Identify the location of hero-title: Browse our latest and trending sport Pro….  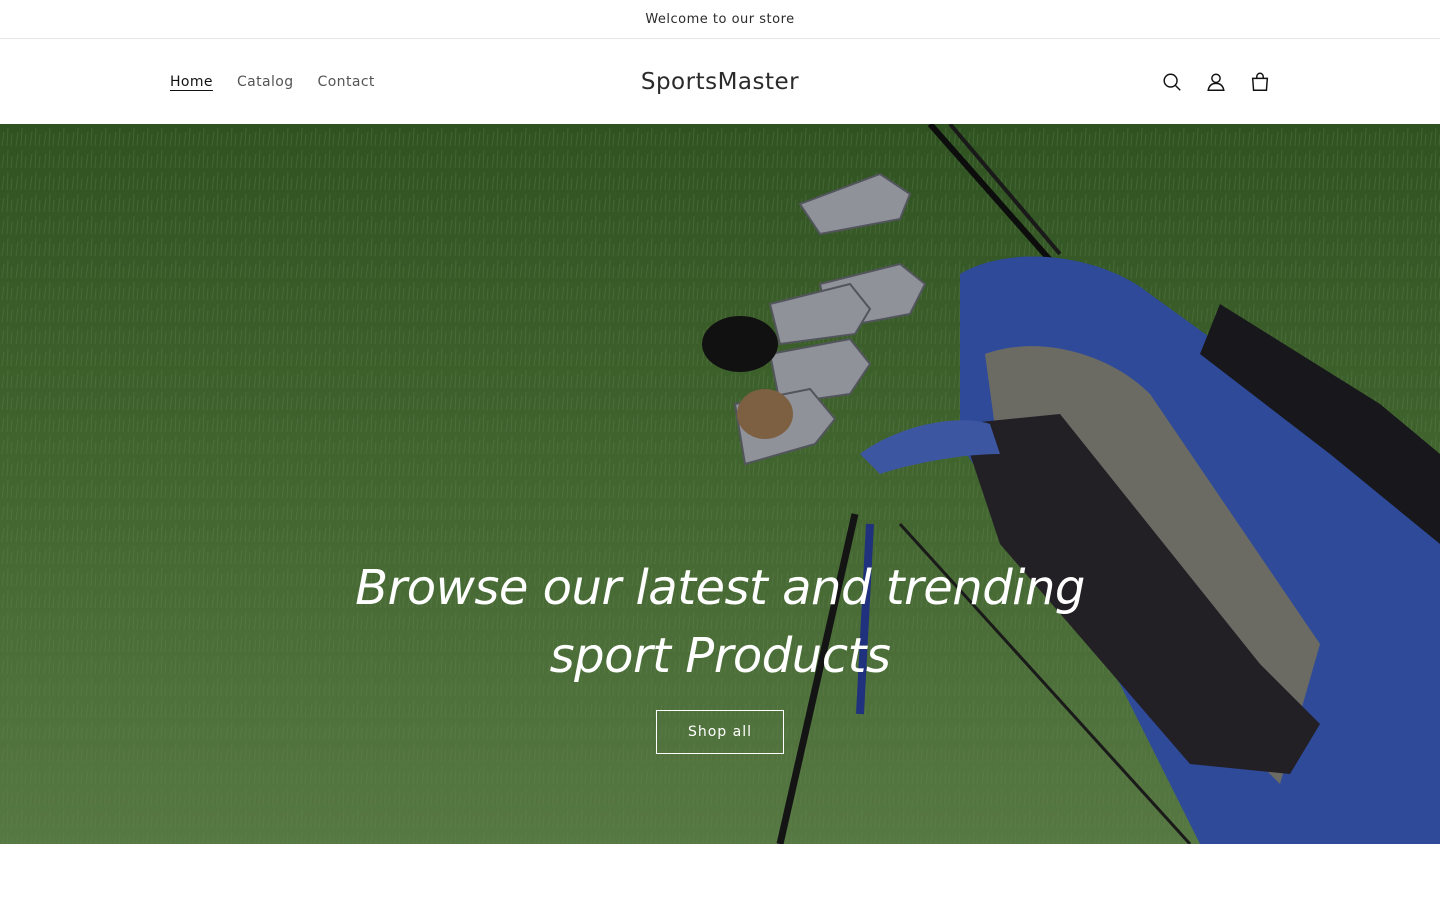
(720, 622).